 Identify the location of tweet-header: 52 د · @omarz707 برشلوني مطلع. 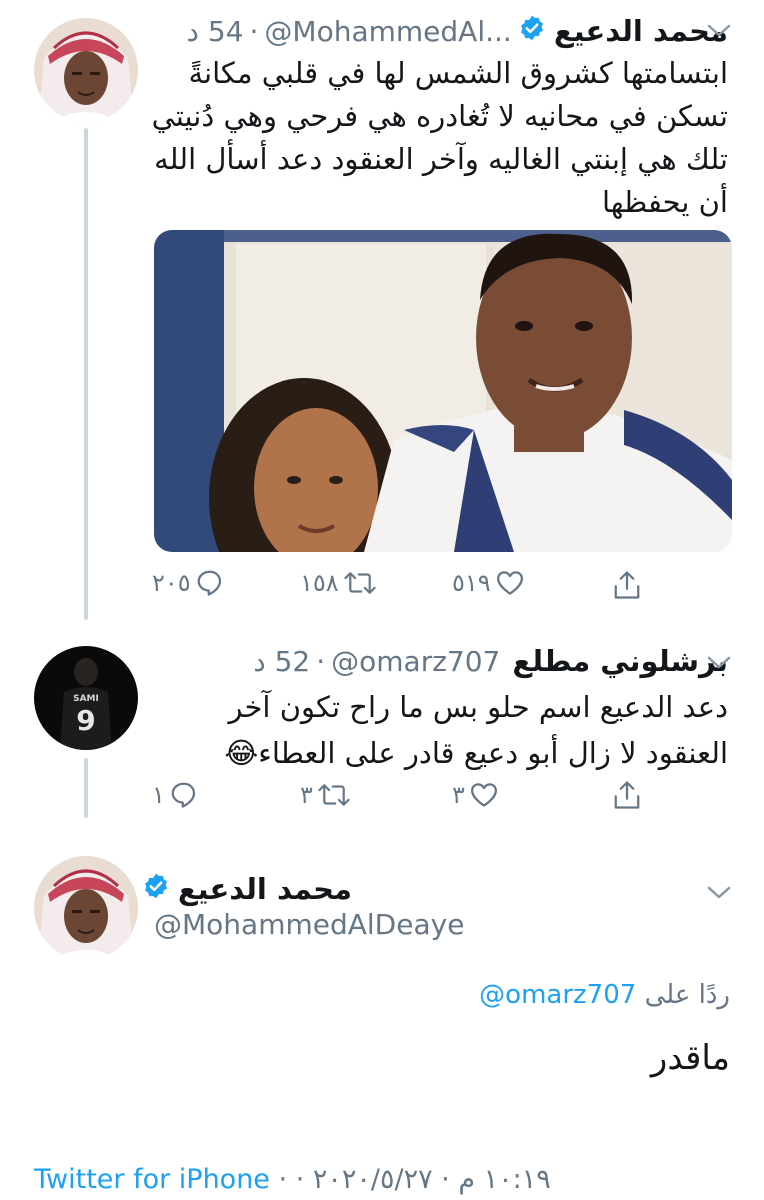
(490, 661).